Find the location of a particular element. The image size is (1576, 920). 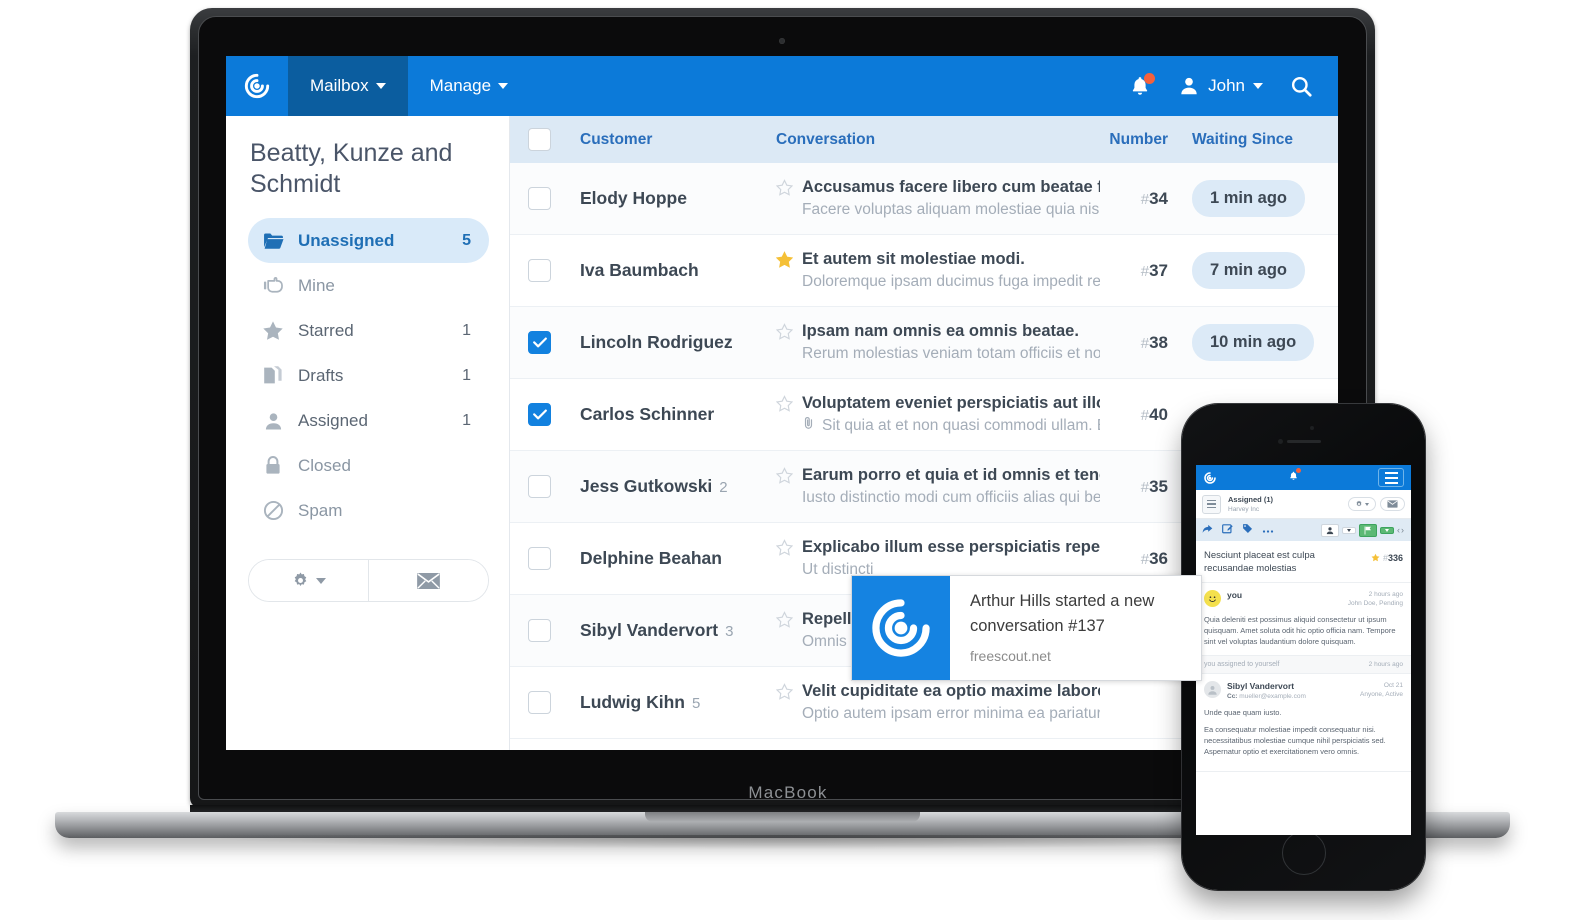

row-waiting-cell: 10 min ago is located at coordinates (1258, 342).